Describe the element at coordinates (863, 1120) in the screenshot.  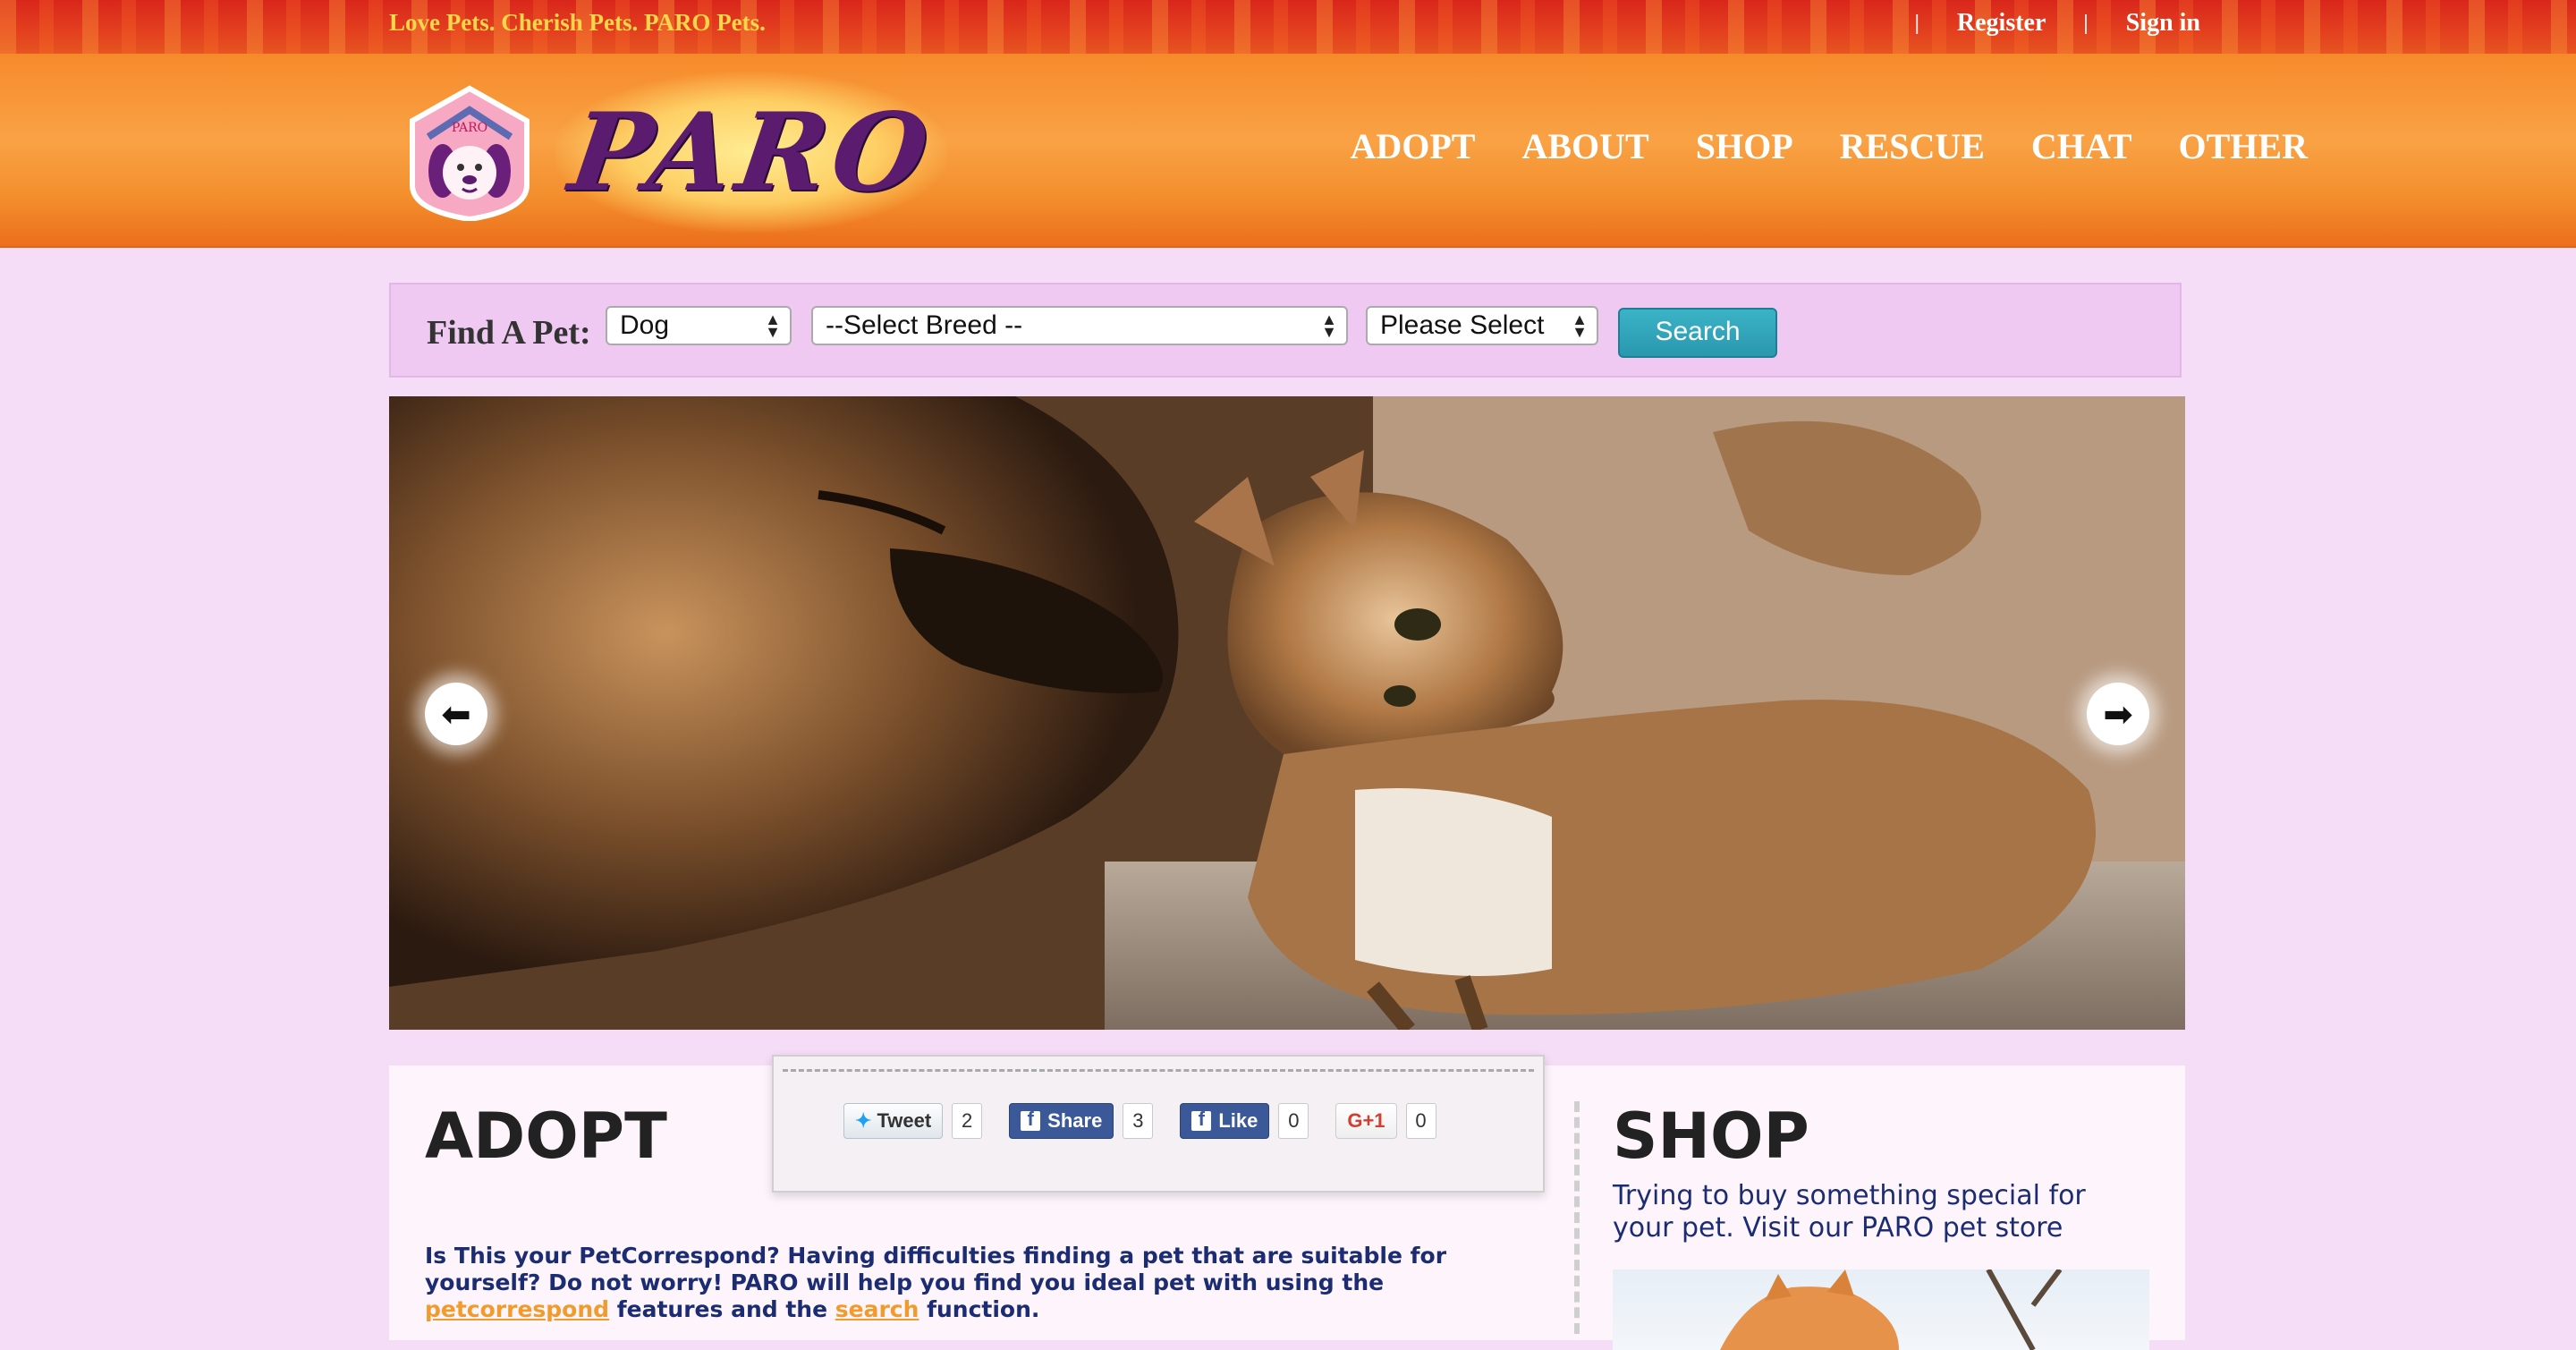
I see `twitter-bird-icon: ✦` at that location.